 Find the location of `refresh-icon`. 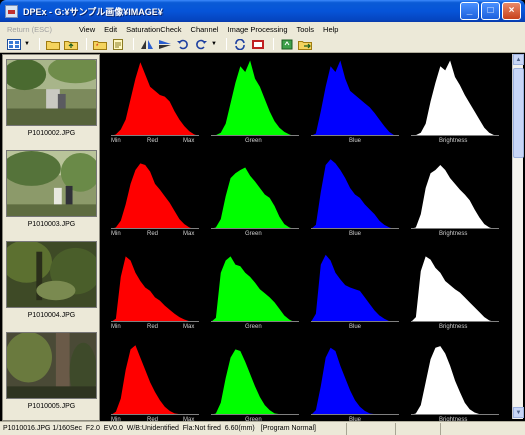

refresh-icon is located at coordinates (240, 44).